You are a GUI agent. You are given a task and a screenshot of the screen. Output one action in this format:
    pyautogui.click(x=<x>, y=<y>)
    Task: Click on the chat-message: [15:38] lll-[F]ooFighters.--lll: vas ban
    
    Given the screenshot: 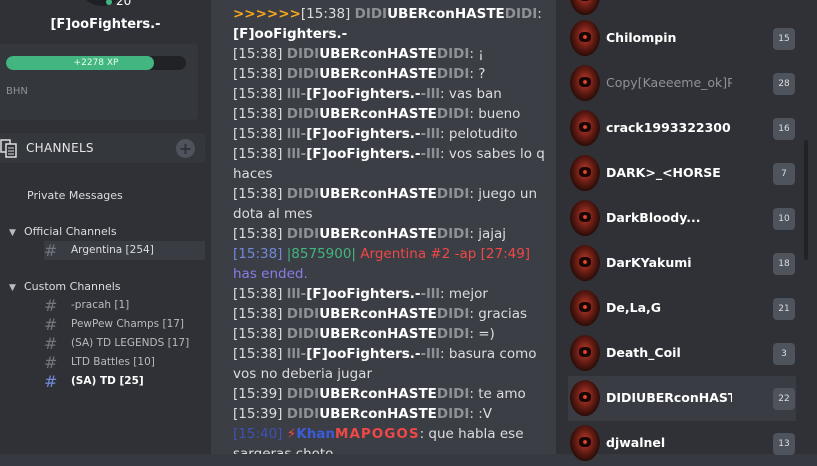 What is the action you would take?
    pyautogui.click(x=367, y=94)
    